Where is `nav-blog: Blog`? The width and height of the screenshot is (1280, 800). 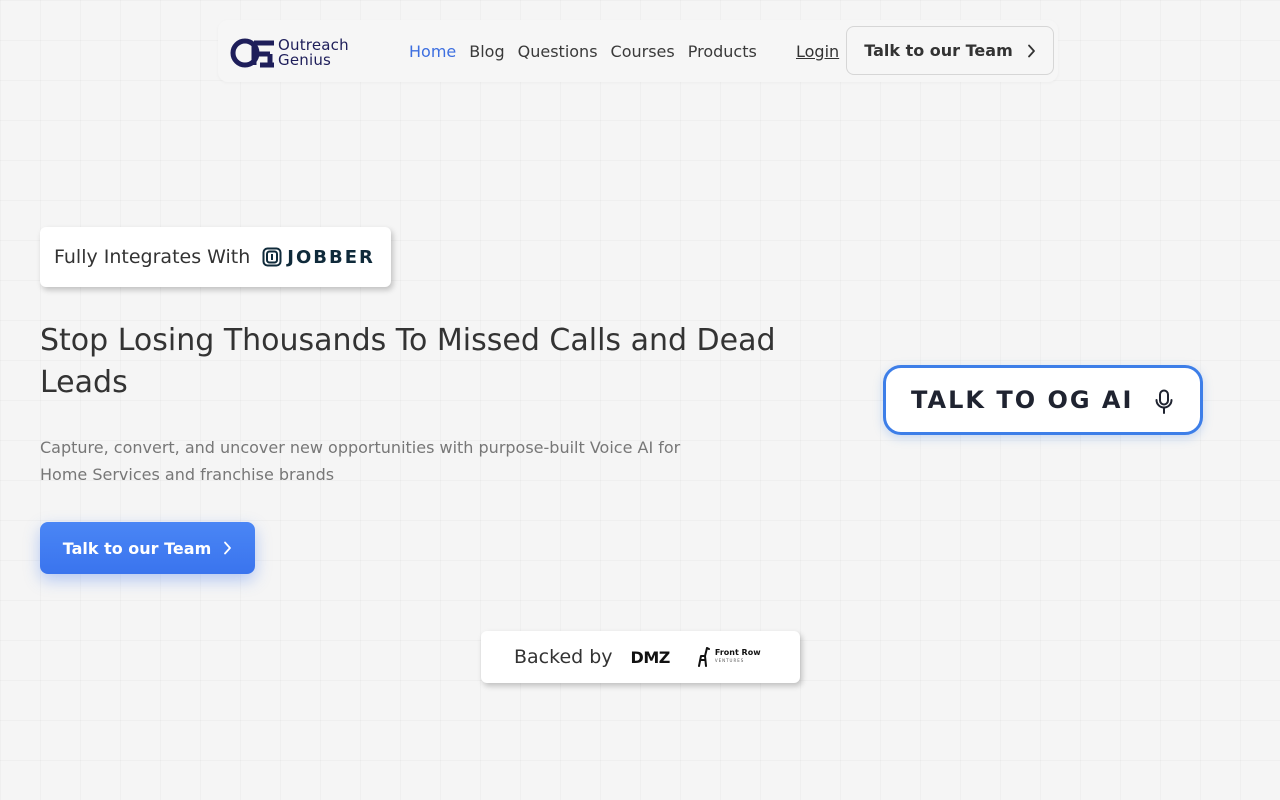
nav-blog: Blog is located at coordinates (486, 51).